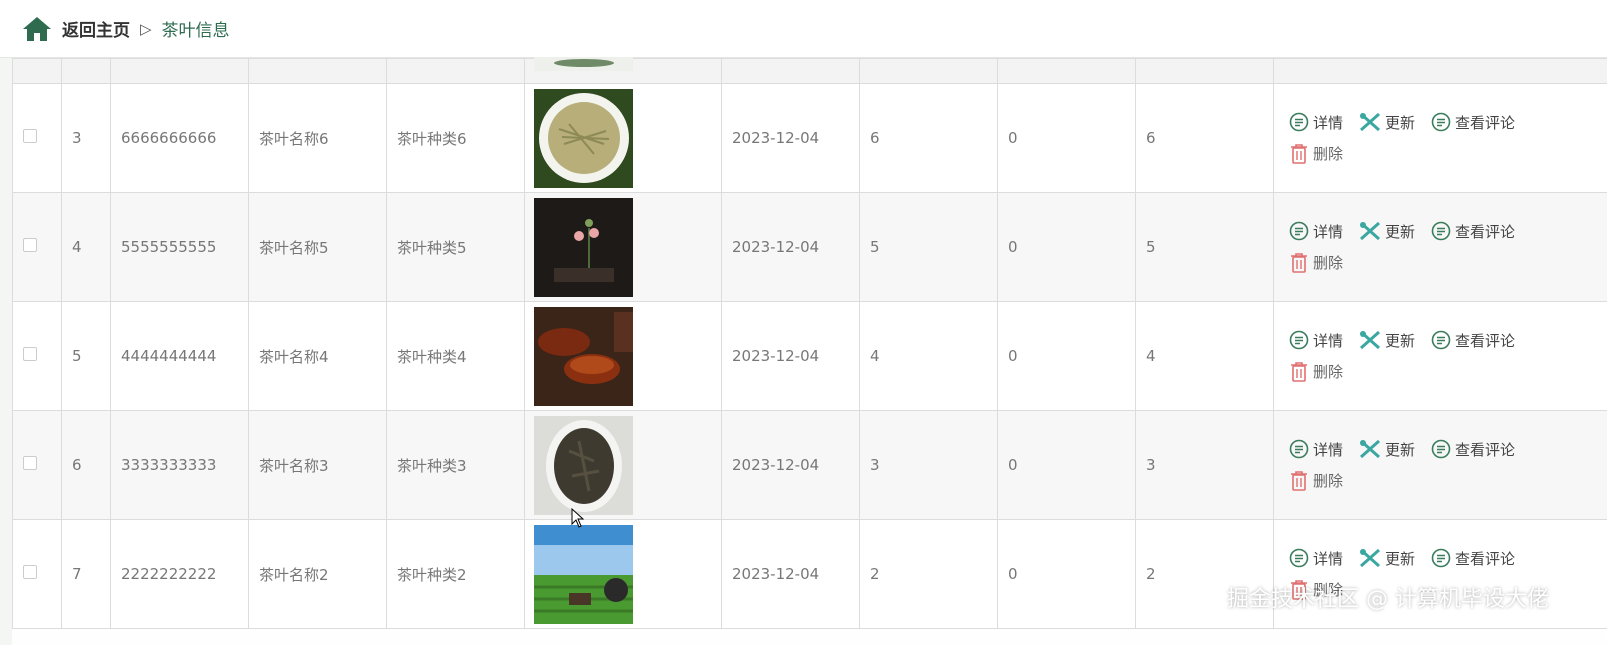  What do you see at coordinates (583, 64) in the screenshot?
I see `tea-image-partial` at bounding box center [583, 64].